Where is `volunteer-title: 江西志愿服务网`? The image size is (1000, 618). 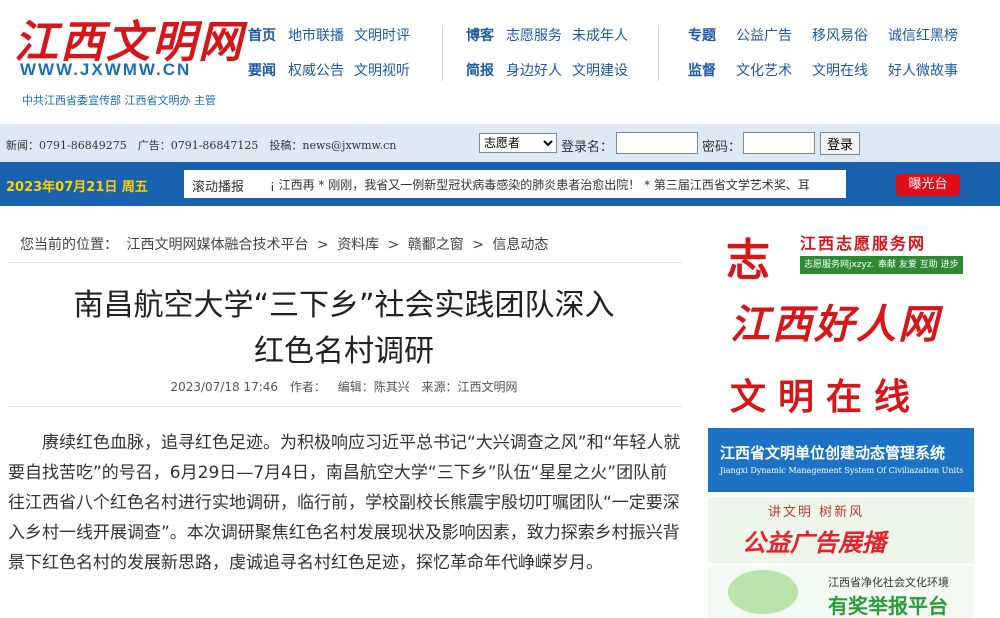
volunteer-title: 江西志愿服务网 is located at coordinates (863, 243).